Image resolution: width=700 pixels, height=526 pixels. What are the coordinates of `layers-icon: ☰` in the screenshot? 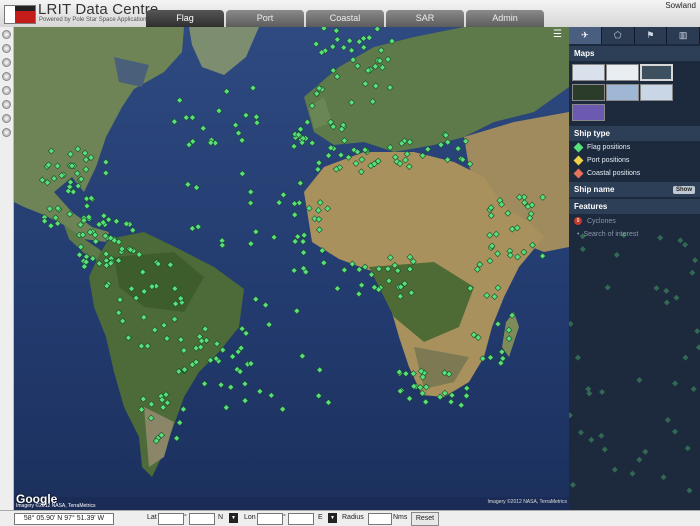 It's located at (559, 35).